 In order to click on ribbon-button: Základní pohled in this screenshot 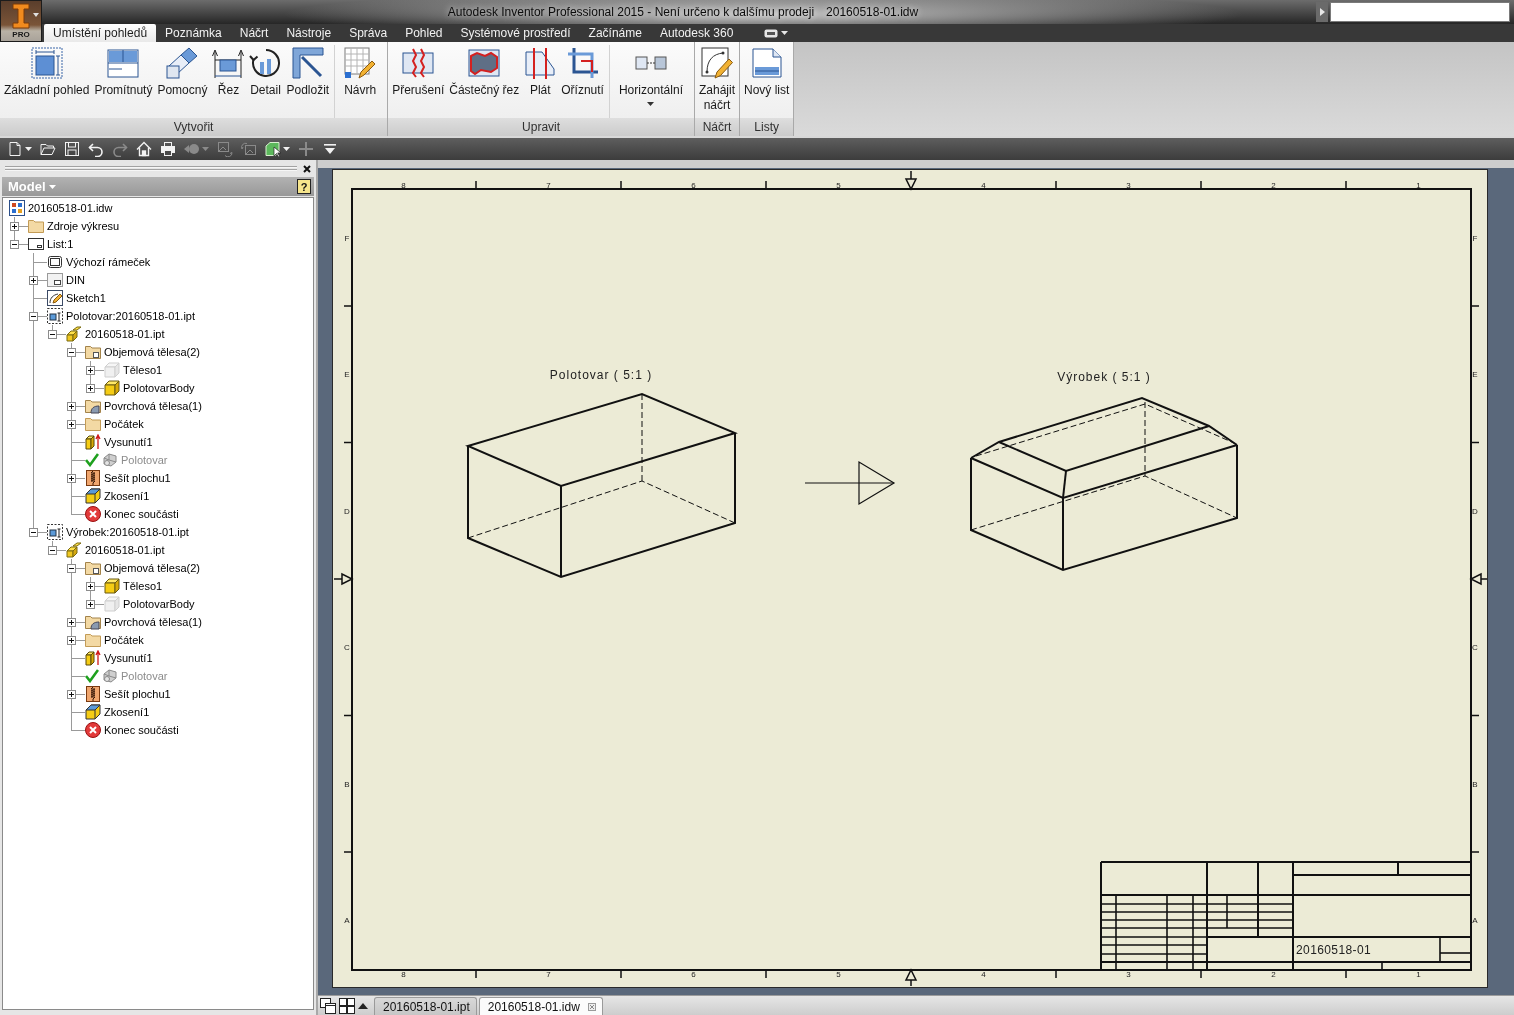, I will do `click(47, 81)`.